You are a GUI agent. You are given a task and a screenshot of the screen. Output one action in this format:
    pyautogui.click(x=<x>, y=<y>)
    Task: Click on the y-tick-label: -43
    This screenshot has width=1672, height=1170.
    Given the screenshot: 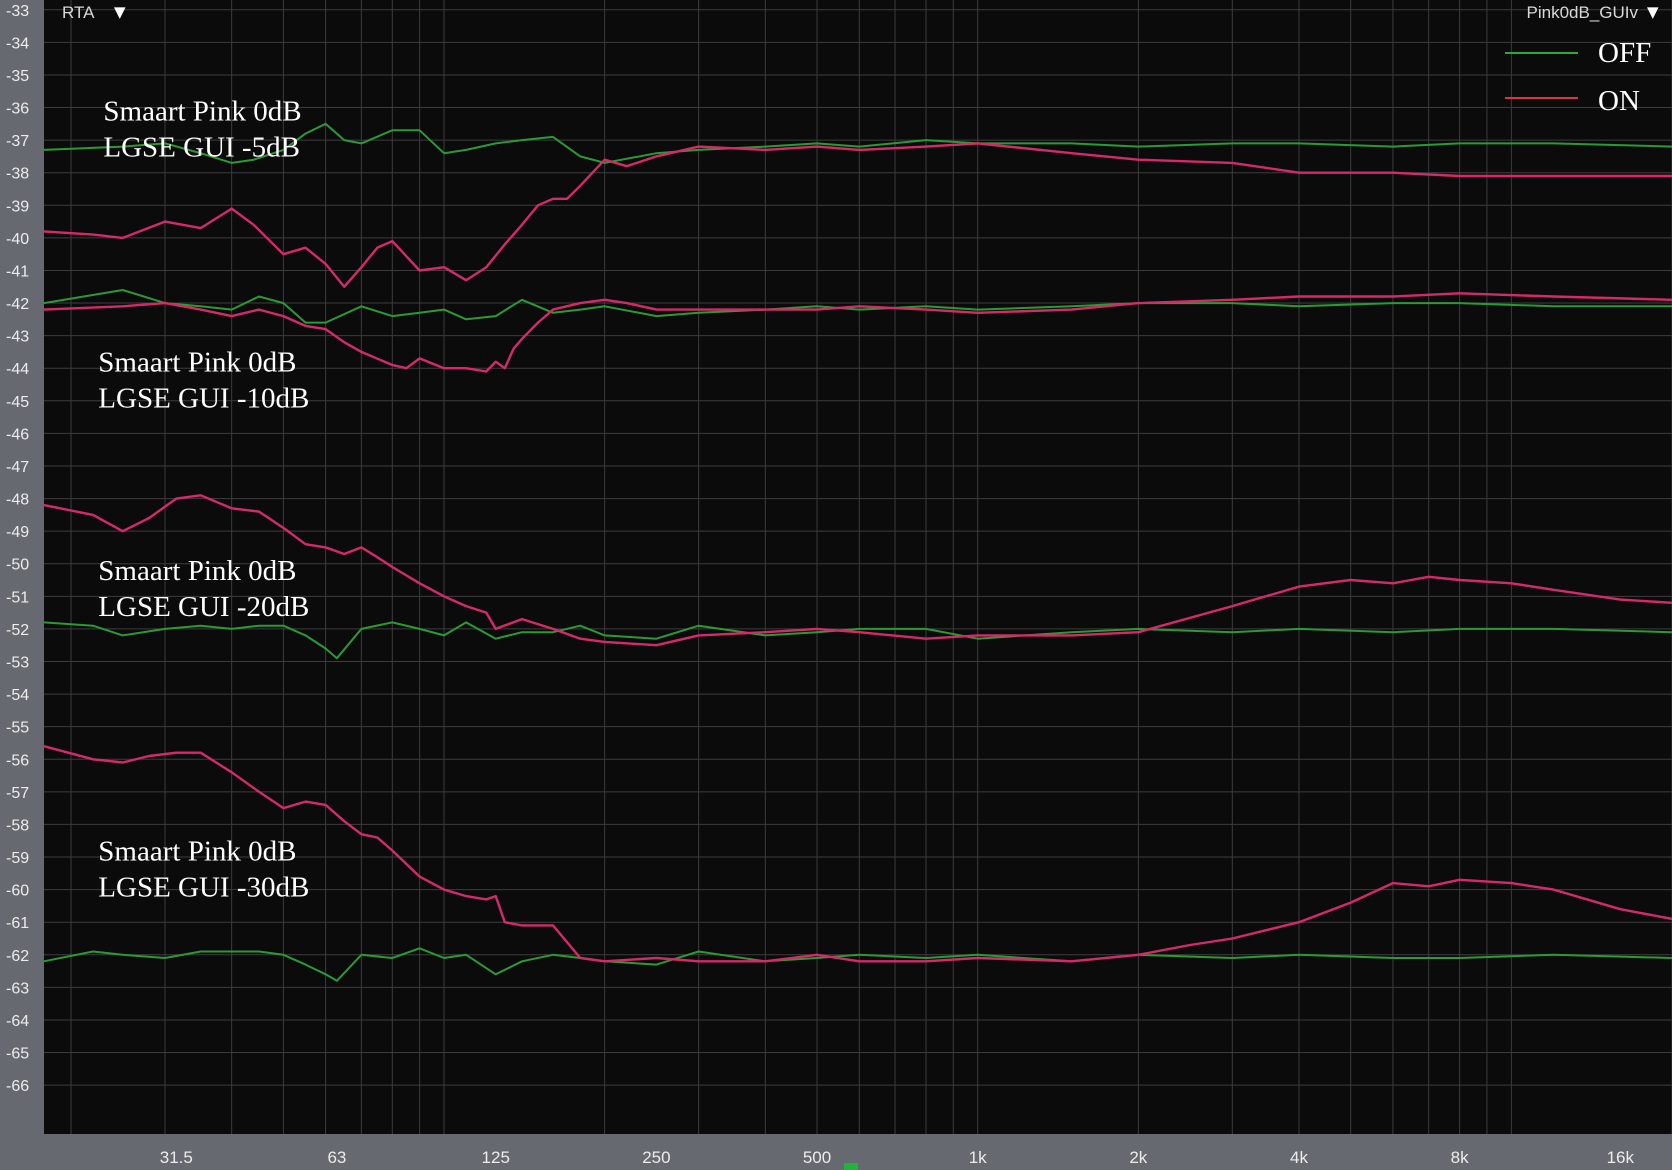 What is the action you would take?
    pyautogui.click(x=17, y=337)
    